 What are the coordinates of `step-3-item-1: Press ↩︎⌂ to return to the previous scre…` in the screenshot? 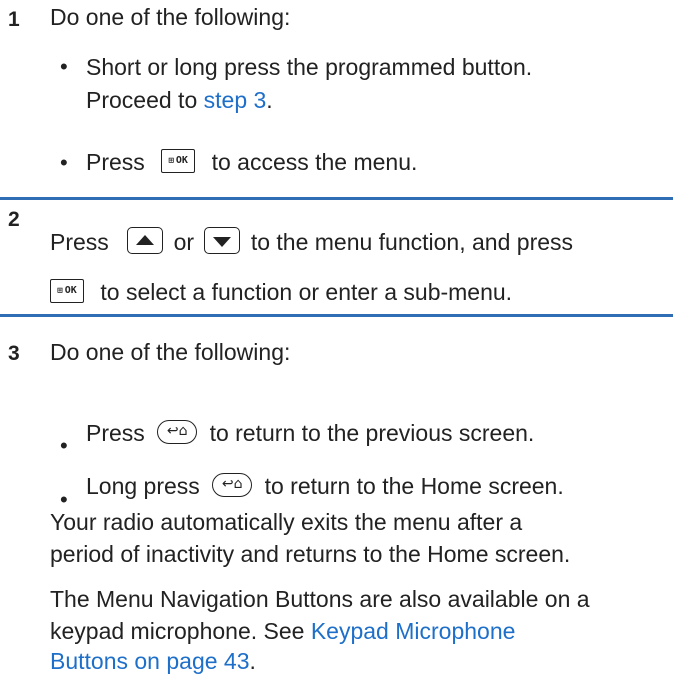 It's located at (310, 433).